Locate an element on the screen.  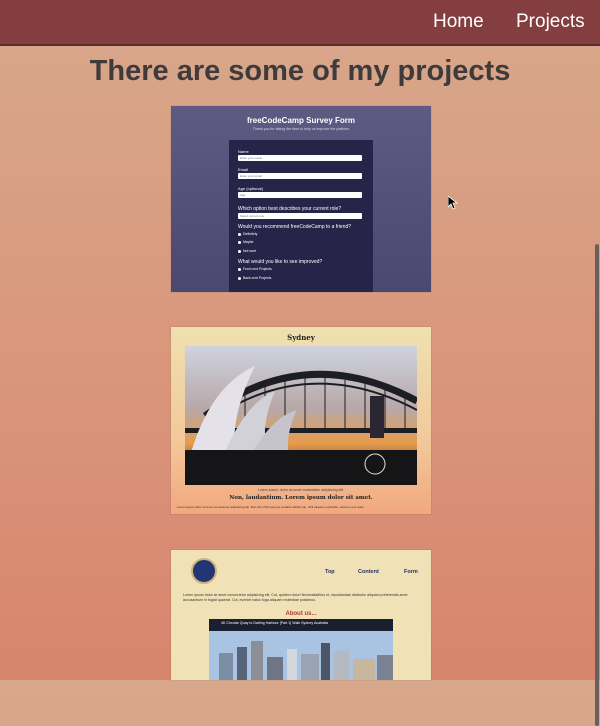
tour-nav-content: Content is located at coordinates (368, 572).